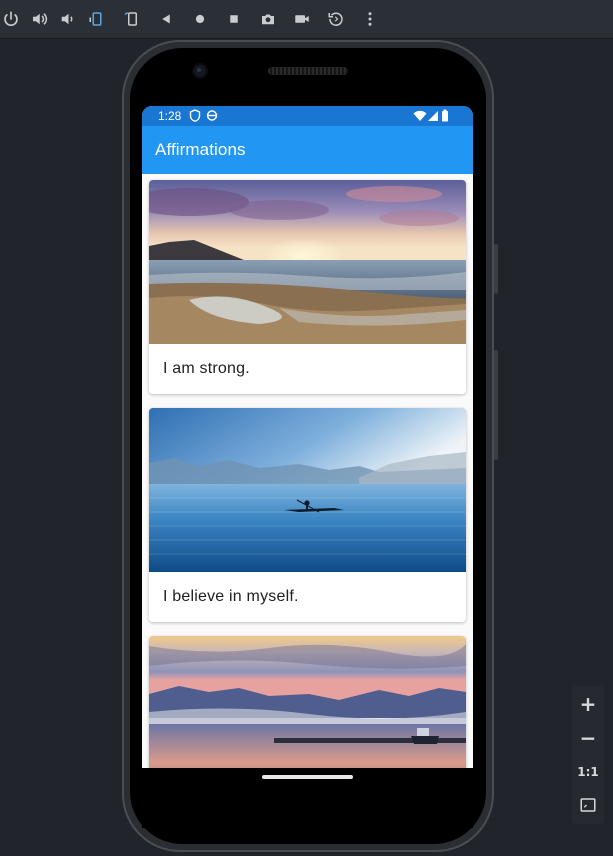  I want to click on affirmation-text: I believe in myself., so click(231, 596).